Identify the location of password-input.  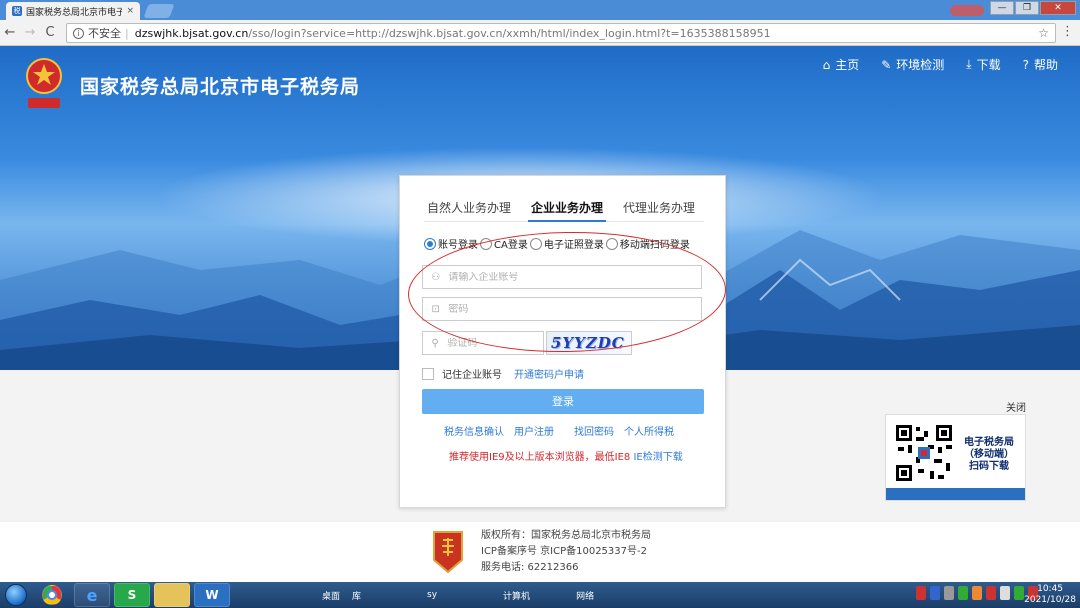
(570, 309).